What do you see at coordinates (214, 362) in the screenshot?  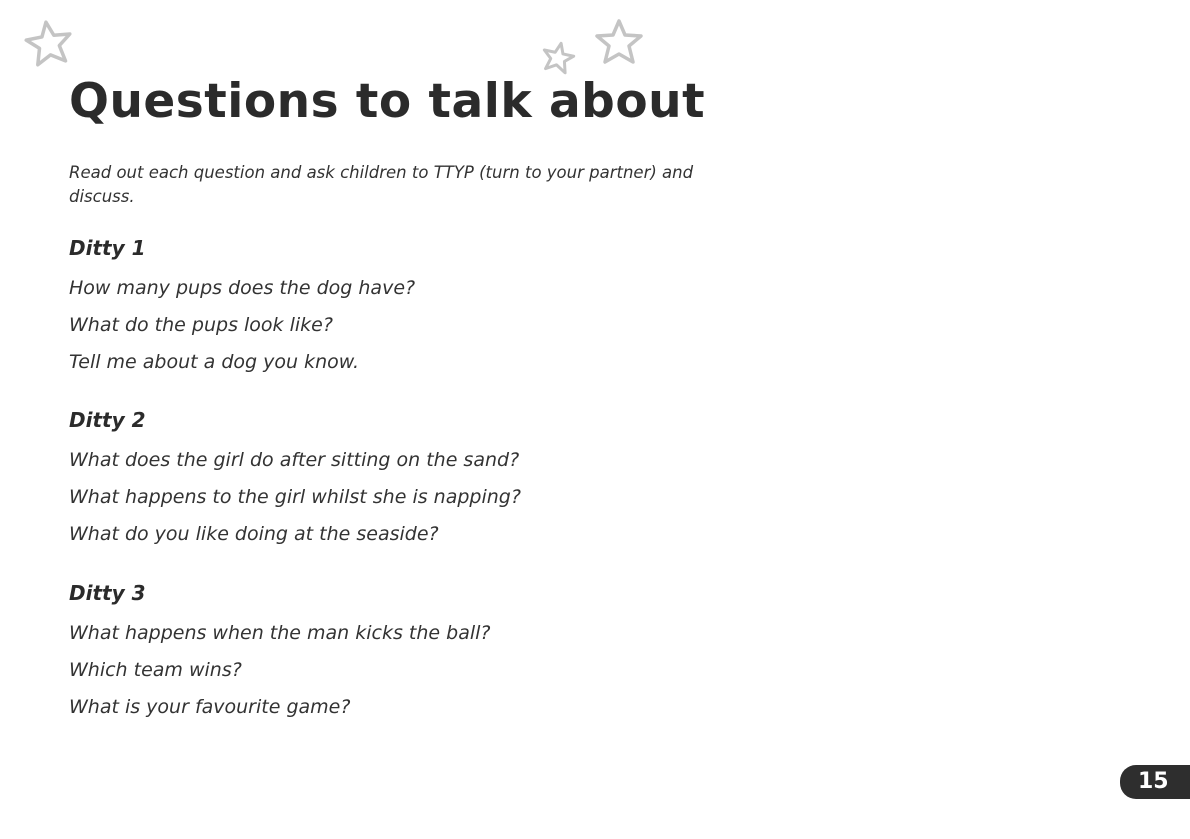 I see `question: Tell me about a dog you know.` at bounding box center [214, 362].